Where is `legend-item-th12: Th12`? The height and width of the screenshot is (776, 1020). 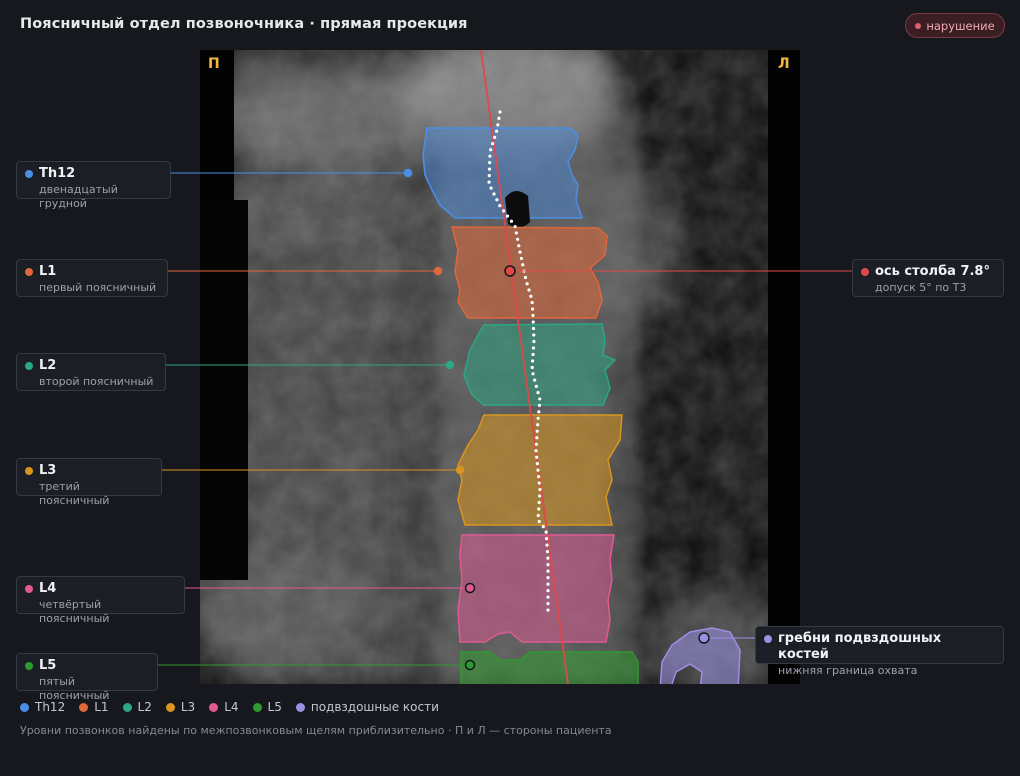
legend-item-th12: Th12 is located at coordinates (42, 707).